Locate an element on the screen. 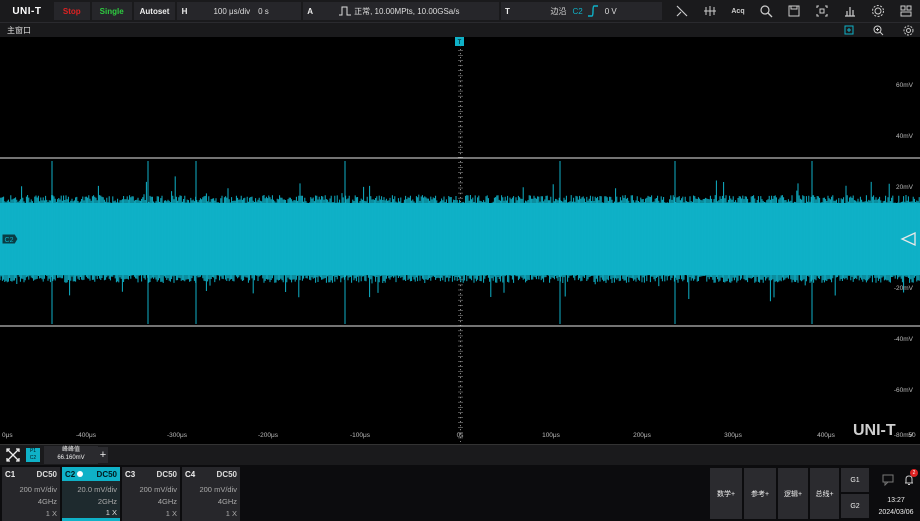  window-title: 主窗口 is located at coordinates (19, 30).